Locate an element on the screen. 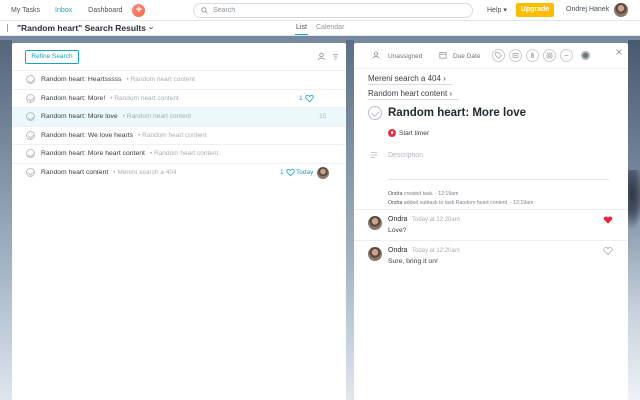 This screenshot has height=400, width=640. nav-inbox: Inbox is located at coordinates (63, 10).